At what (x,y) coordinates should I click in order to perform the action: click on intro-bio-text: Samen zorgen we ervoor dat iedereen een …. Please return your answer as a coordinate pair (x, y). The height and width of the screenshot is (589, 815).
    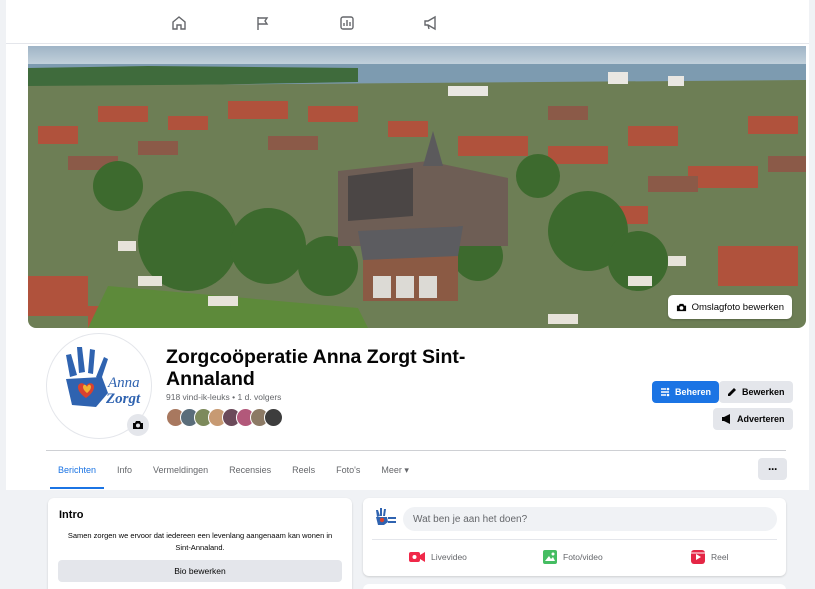
    Looking at the image, I should click on (200, 541).